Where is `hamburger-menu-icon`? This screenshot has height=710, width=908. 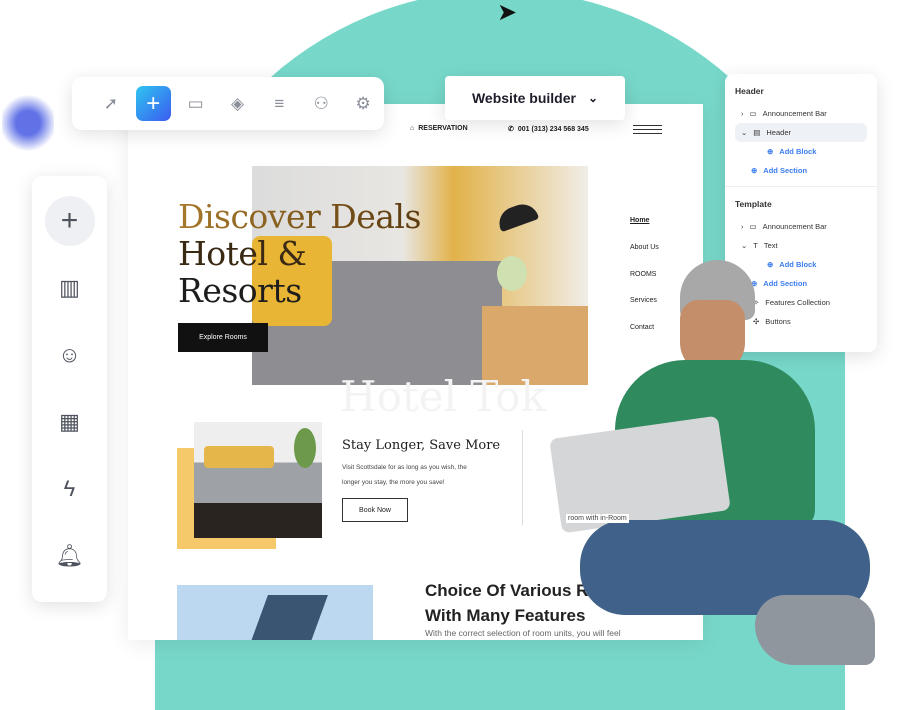
hamburger-menu-icon is located at coordinates (647, 129).